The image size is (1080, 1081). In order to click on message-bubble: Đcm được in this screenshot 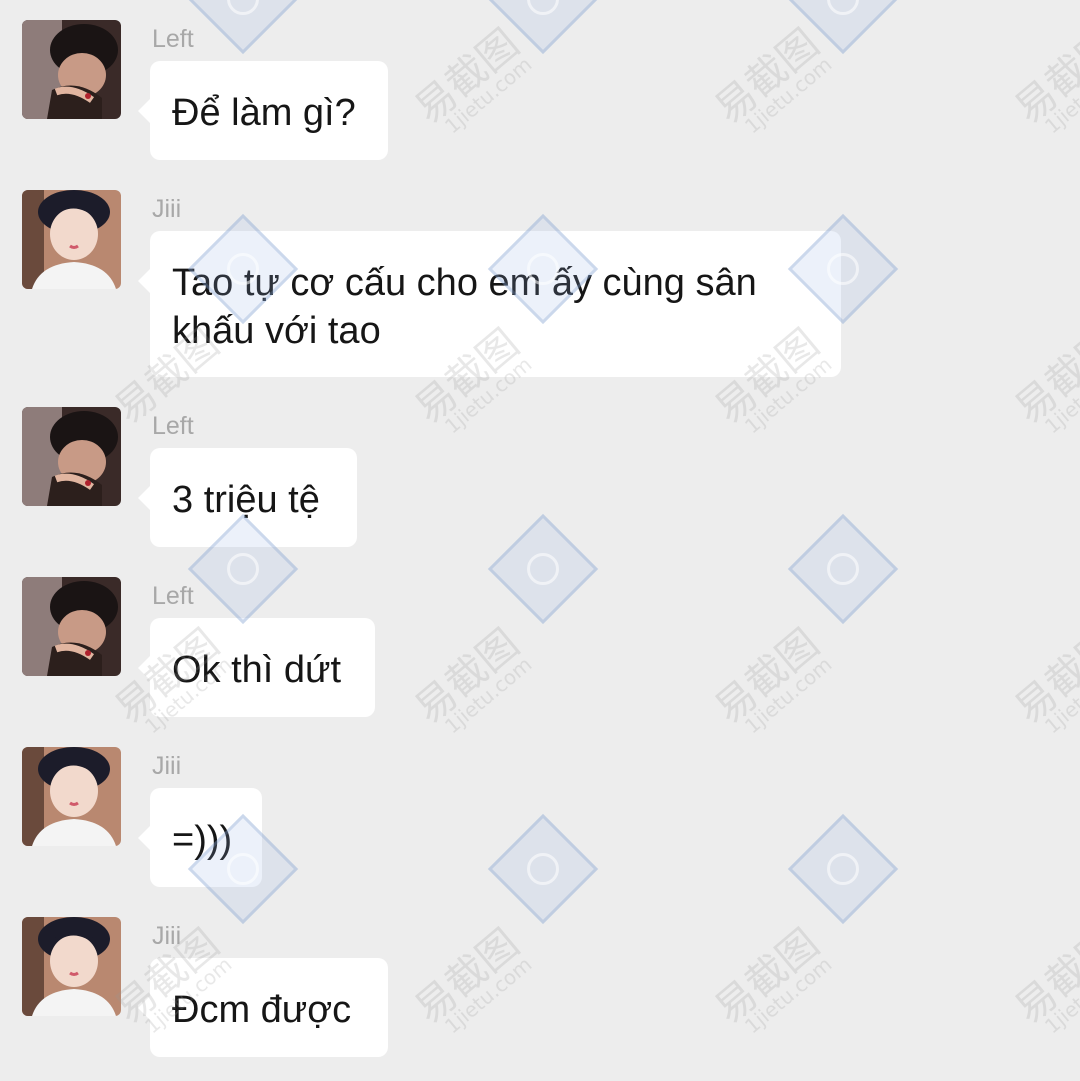, I will do `click(263, 1007)`.